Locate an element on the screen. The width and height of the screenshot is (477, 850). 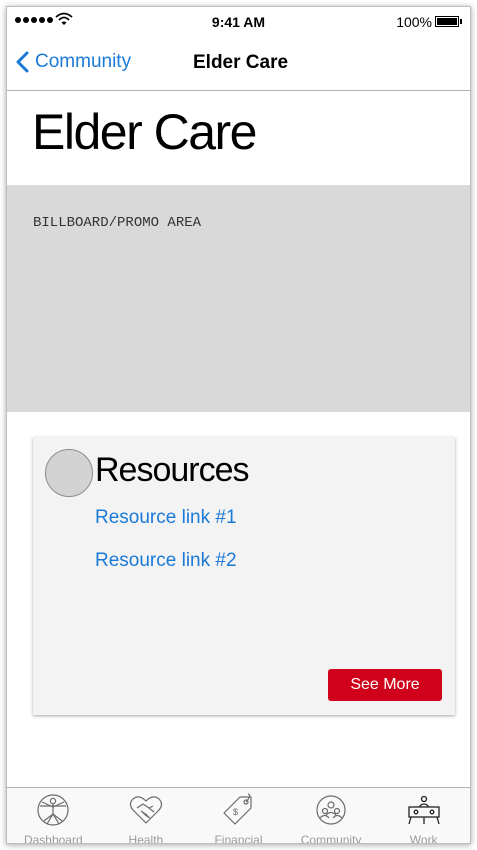
tab-label-community: Community is located at coordinates (331, 838).